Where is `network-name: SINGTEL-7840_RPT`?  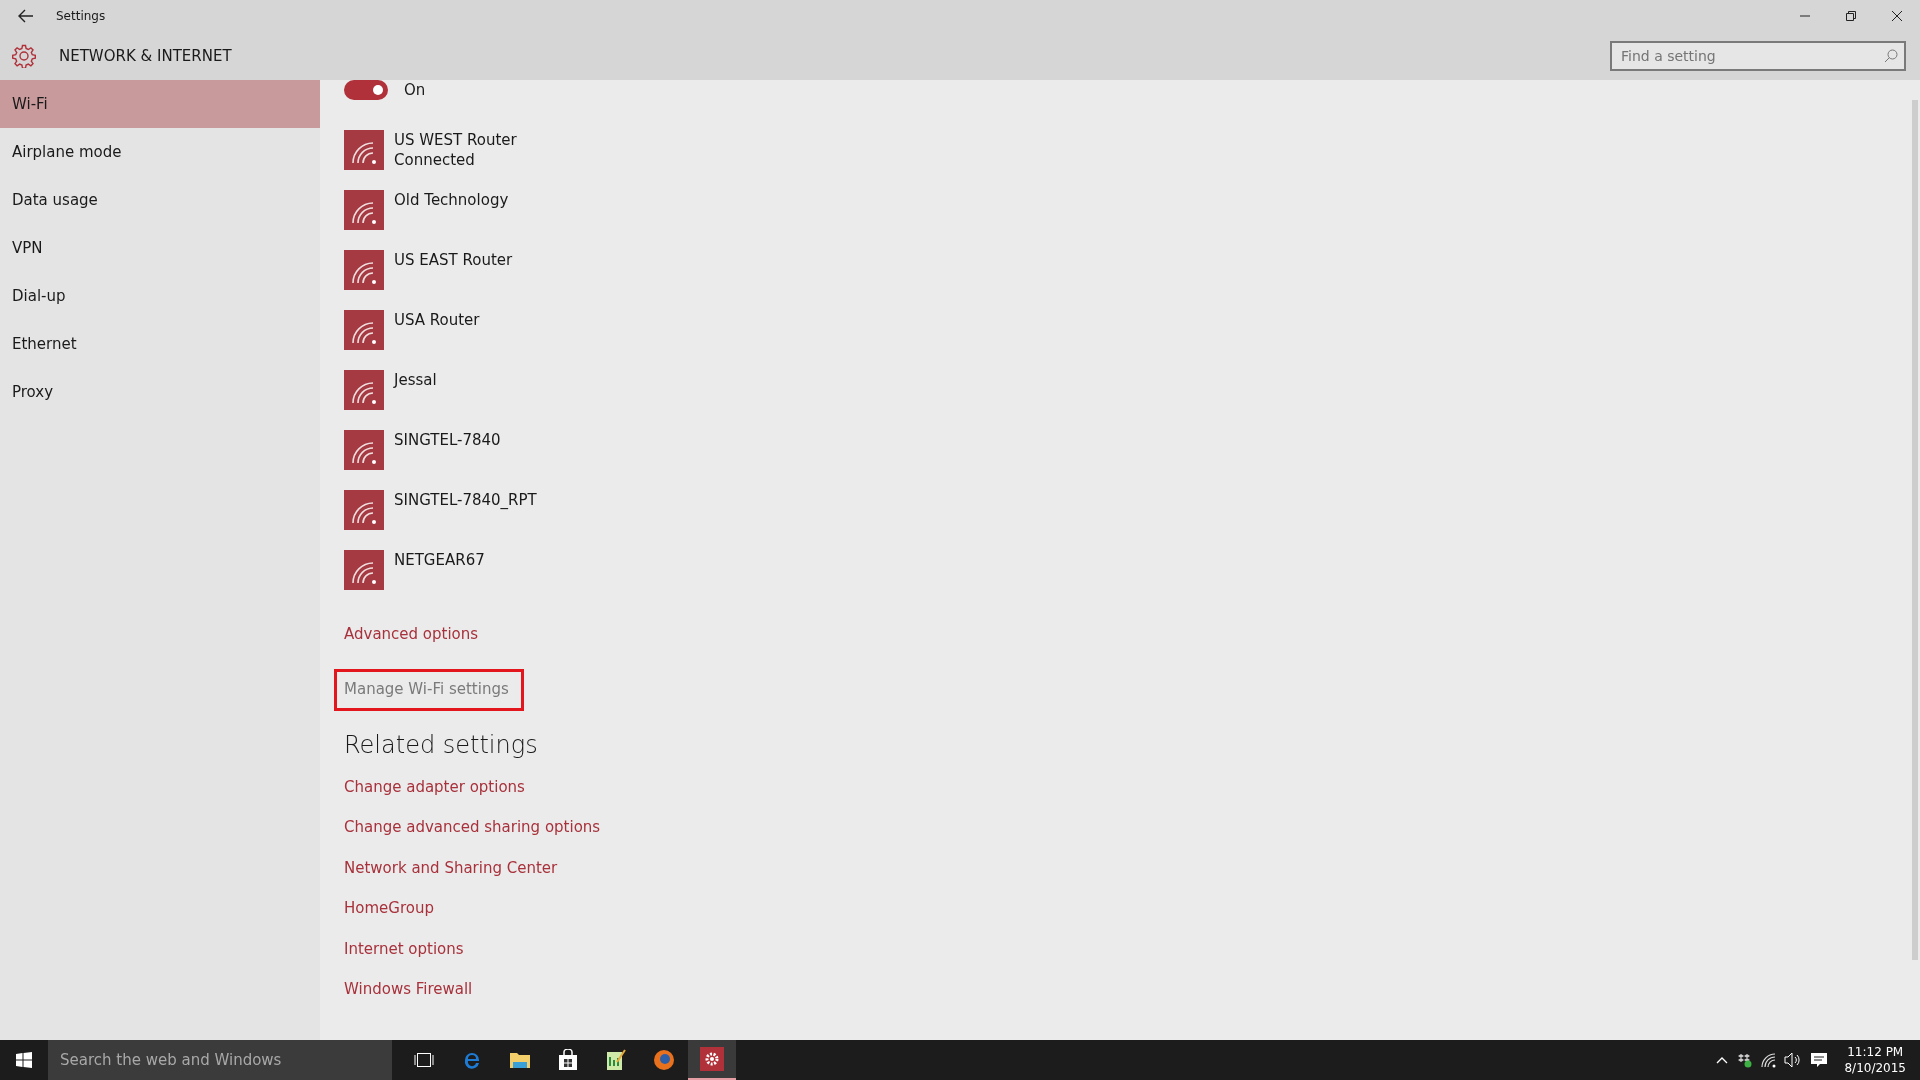 network-name: SINGTEL-7840_RPT is located at coordinates (465, 500).